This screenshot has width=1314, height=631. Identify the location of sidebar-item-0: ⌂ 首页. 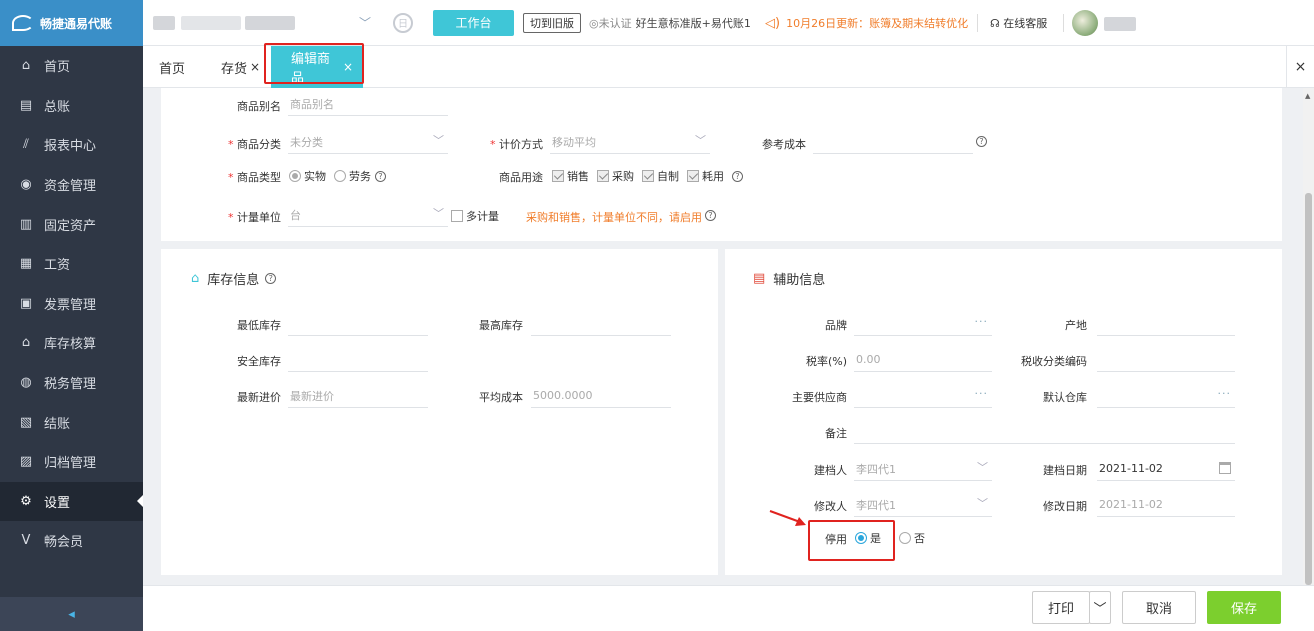
(71, 66).